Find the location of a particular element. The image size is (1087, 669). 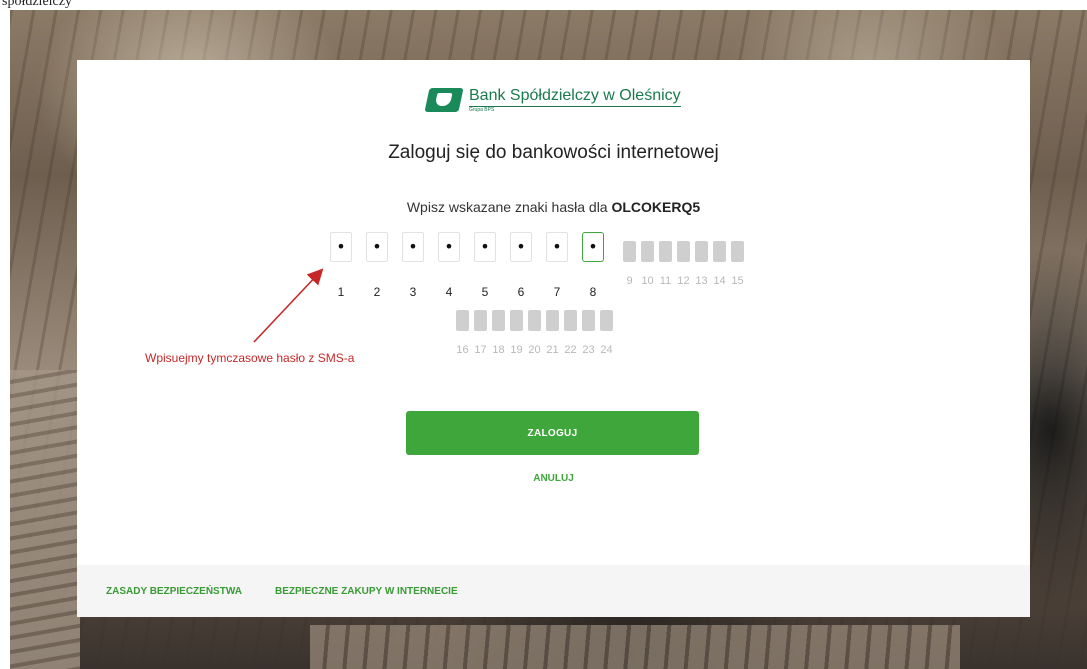

password-char-input-3: • is located at coordinates (413, 247).